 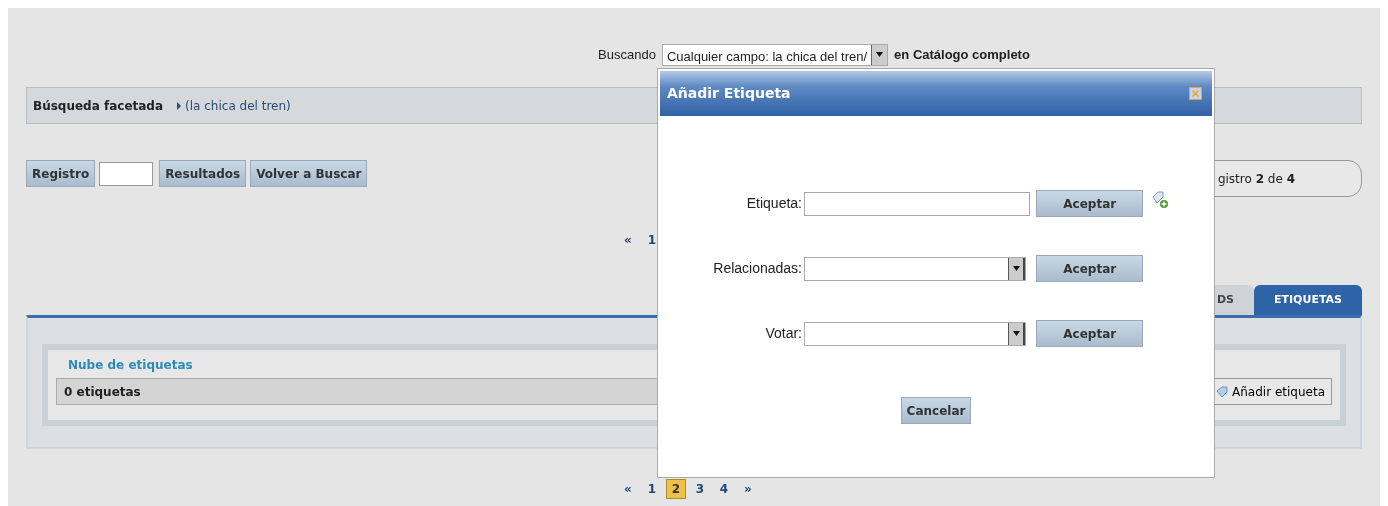 I want to click on page-link: 1, so click(x=652, y=489).